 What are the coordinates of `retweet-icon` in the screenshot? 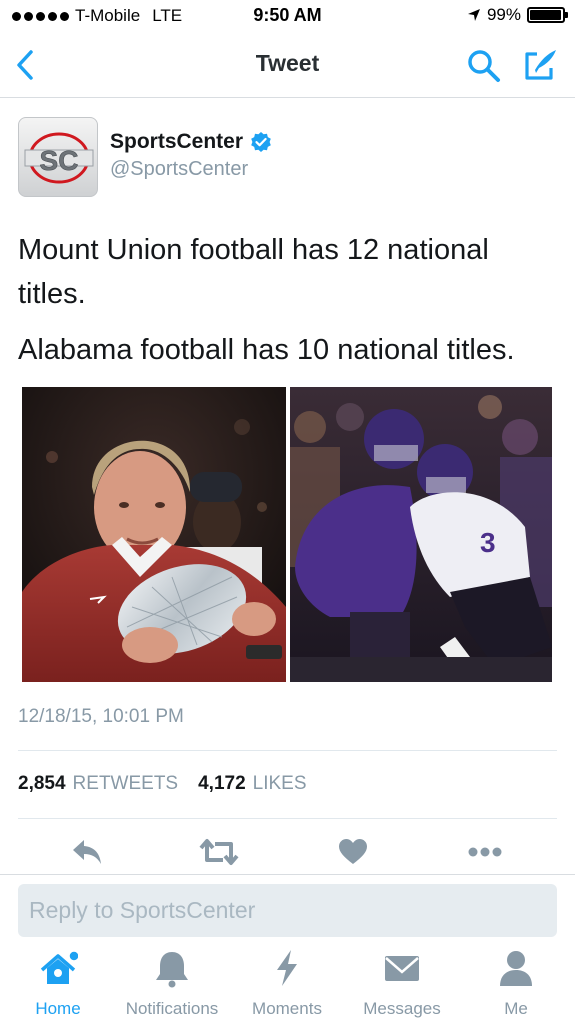 It's located at (219, 852).